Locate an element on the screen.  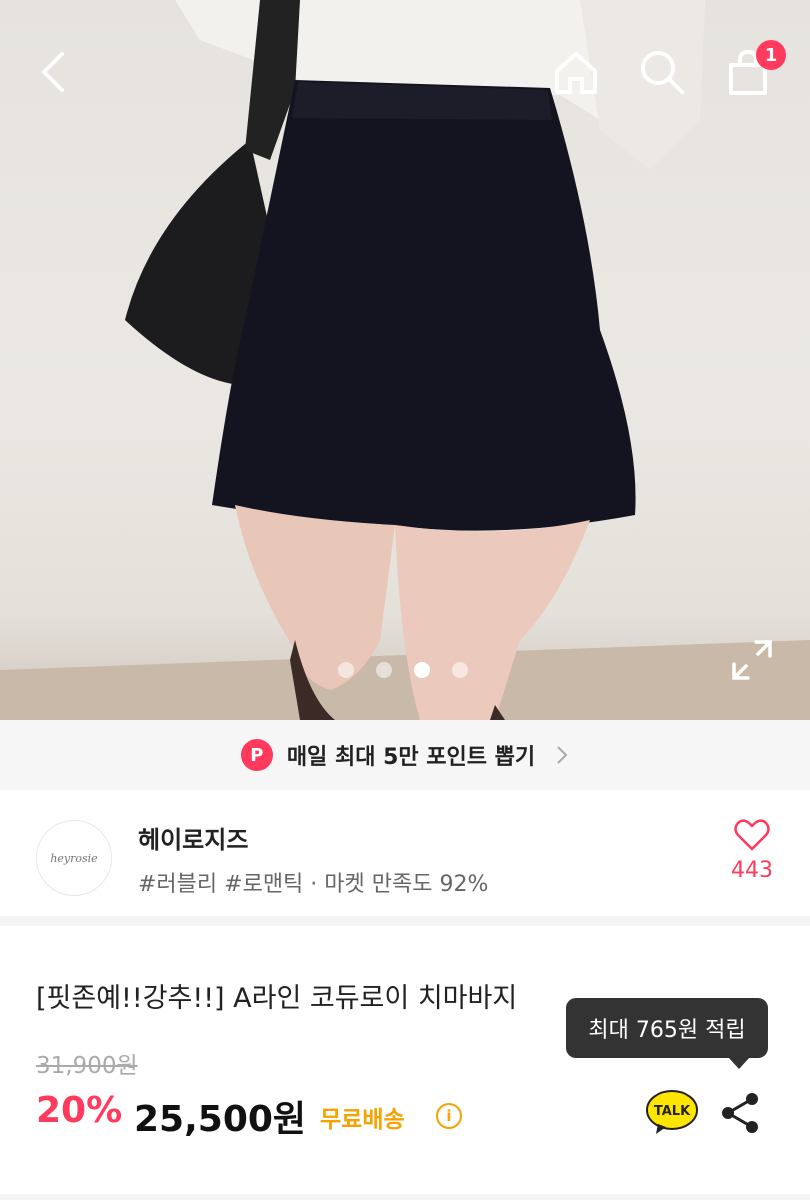
carousel-indicator is located at coordinates (403, 670).